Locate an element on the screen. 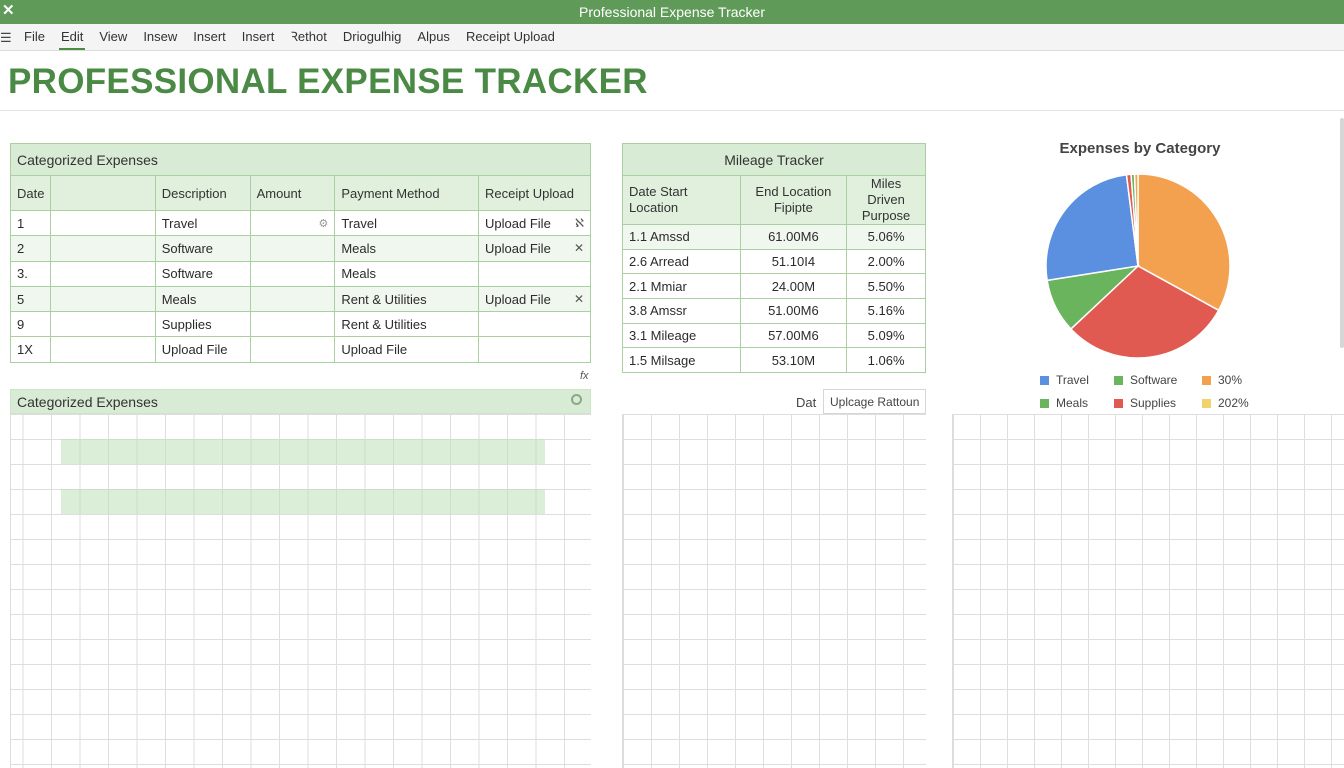 This screenshot has width=1344, height=768. description-cell: Travel is located at coordinates (202, 223).